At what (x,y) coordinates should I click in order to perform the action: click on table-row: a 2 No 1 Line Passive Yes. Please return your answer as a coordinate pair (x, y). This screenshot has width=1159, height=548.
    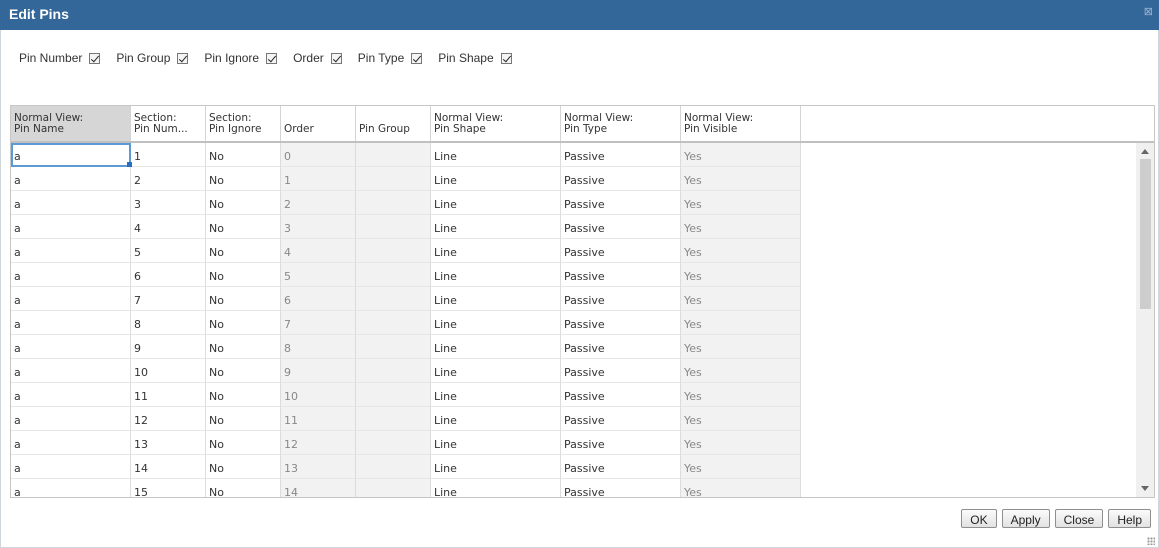
    Looking at the image, I should click on (406, 179).